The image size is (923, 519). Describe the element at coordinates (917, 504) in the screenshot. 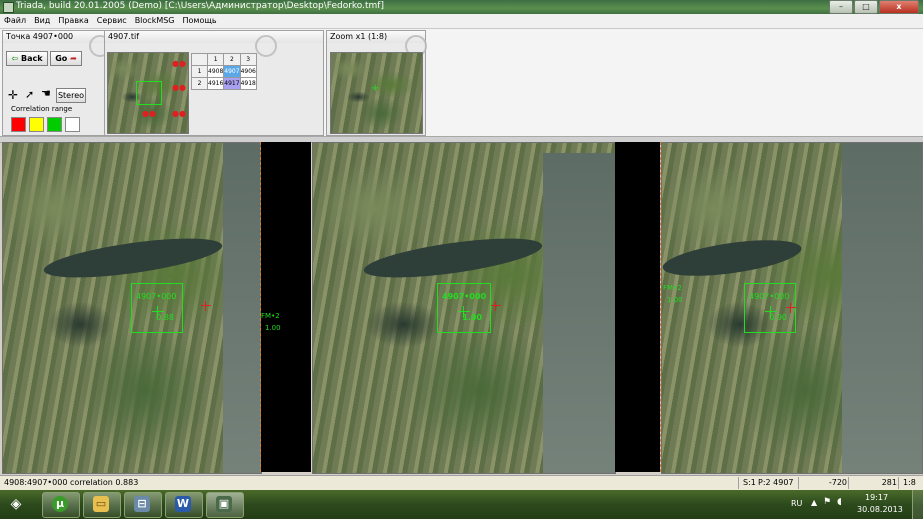

I see `show-desktop-button` at that location.